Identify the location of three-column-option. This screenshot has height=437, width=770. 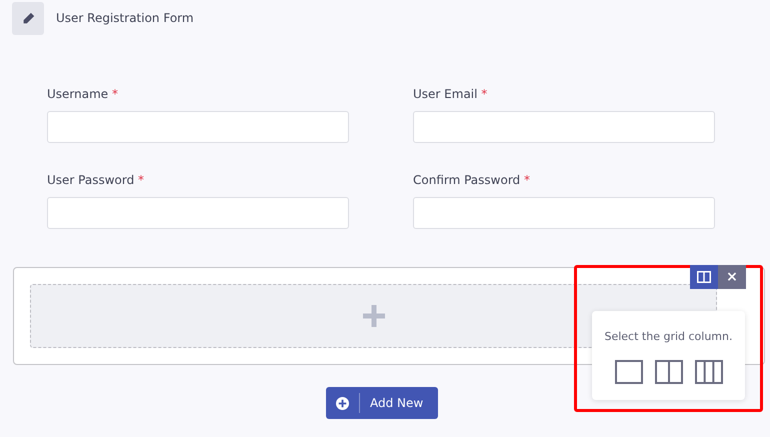
(708, 372).